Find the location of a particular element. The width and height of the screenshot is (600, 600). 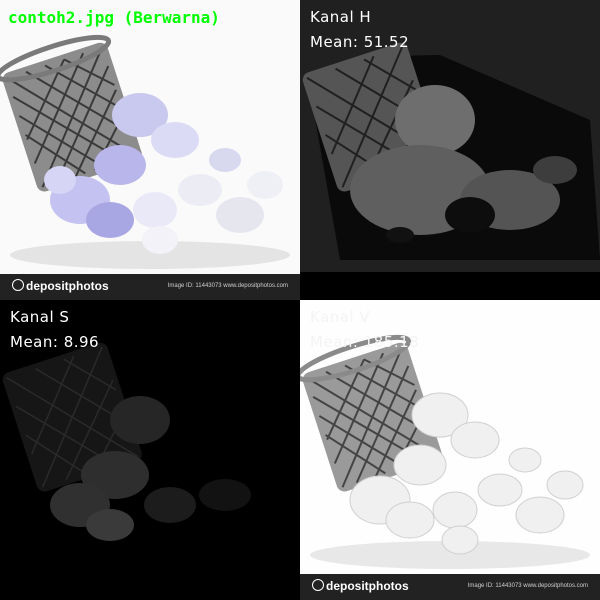

image-title: contoh2.jpg (Berwarna) is located at coordinates (114, 17).